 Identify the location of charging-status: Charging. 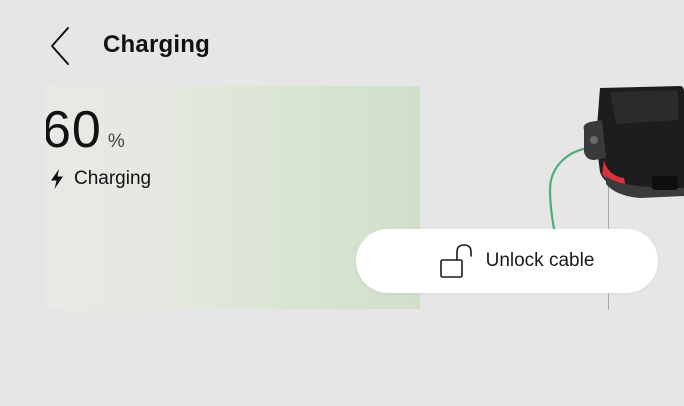
(100, 179).